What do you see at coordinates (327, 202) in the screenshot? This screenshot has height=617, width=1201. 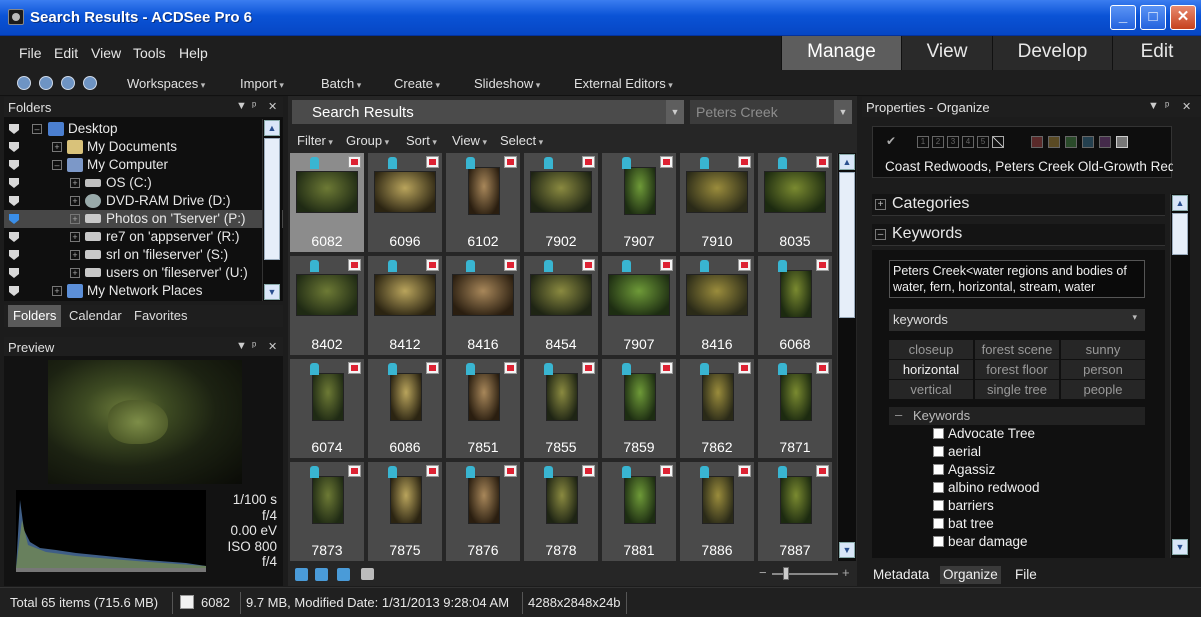 I see `thumbnail-item: 6082` at bounding box center [327, 202].